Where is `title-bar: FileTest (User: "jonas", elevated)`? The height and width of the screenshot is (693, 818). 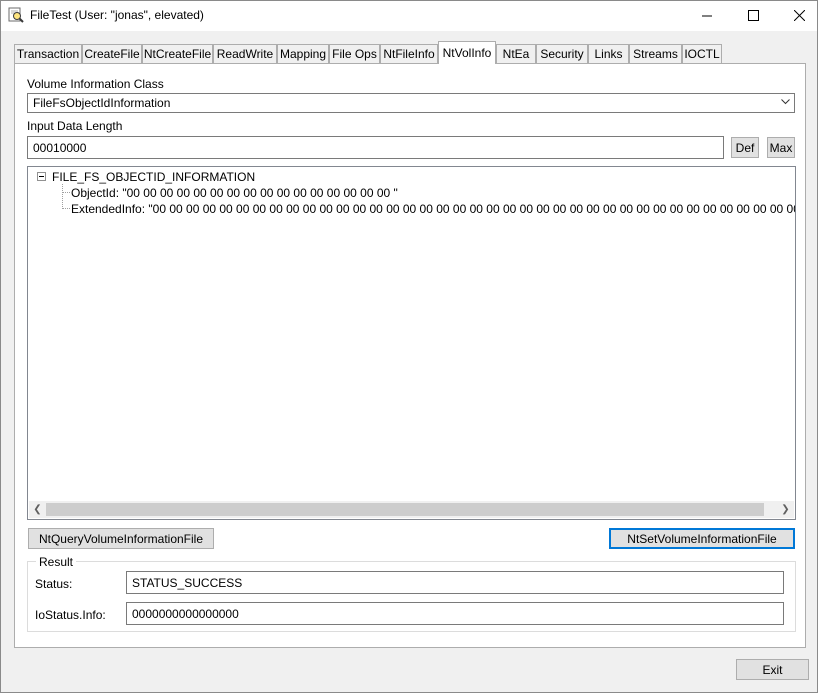
title-bar: FileTest (User: "jonas", elevated) is located at coordinates (409, 15).